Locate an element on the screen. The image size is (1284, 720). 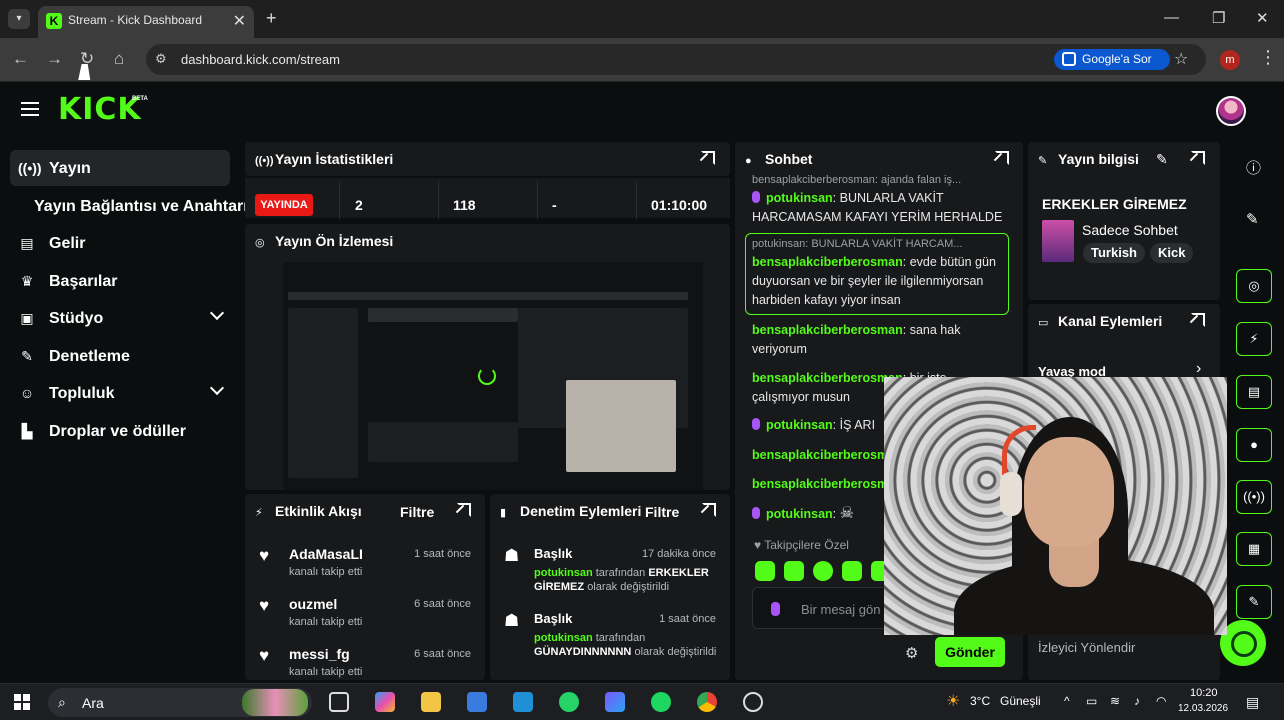
clock-time: 10:20 is located at coordinates (1204, 693).